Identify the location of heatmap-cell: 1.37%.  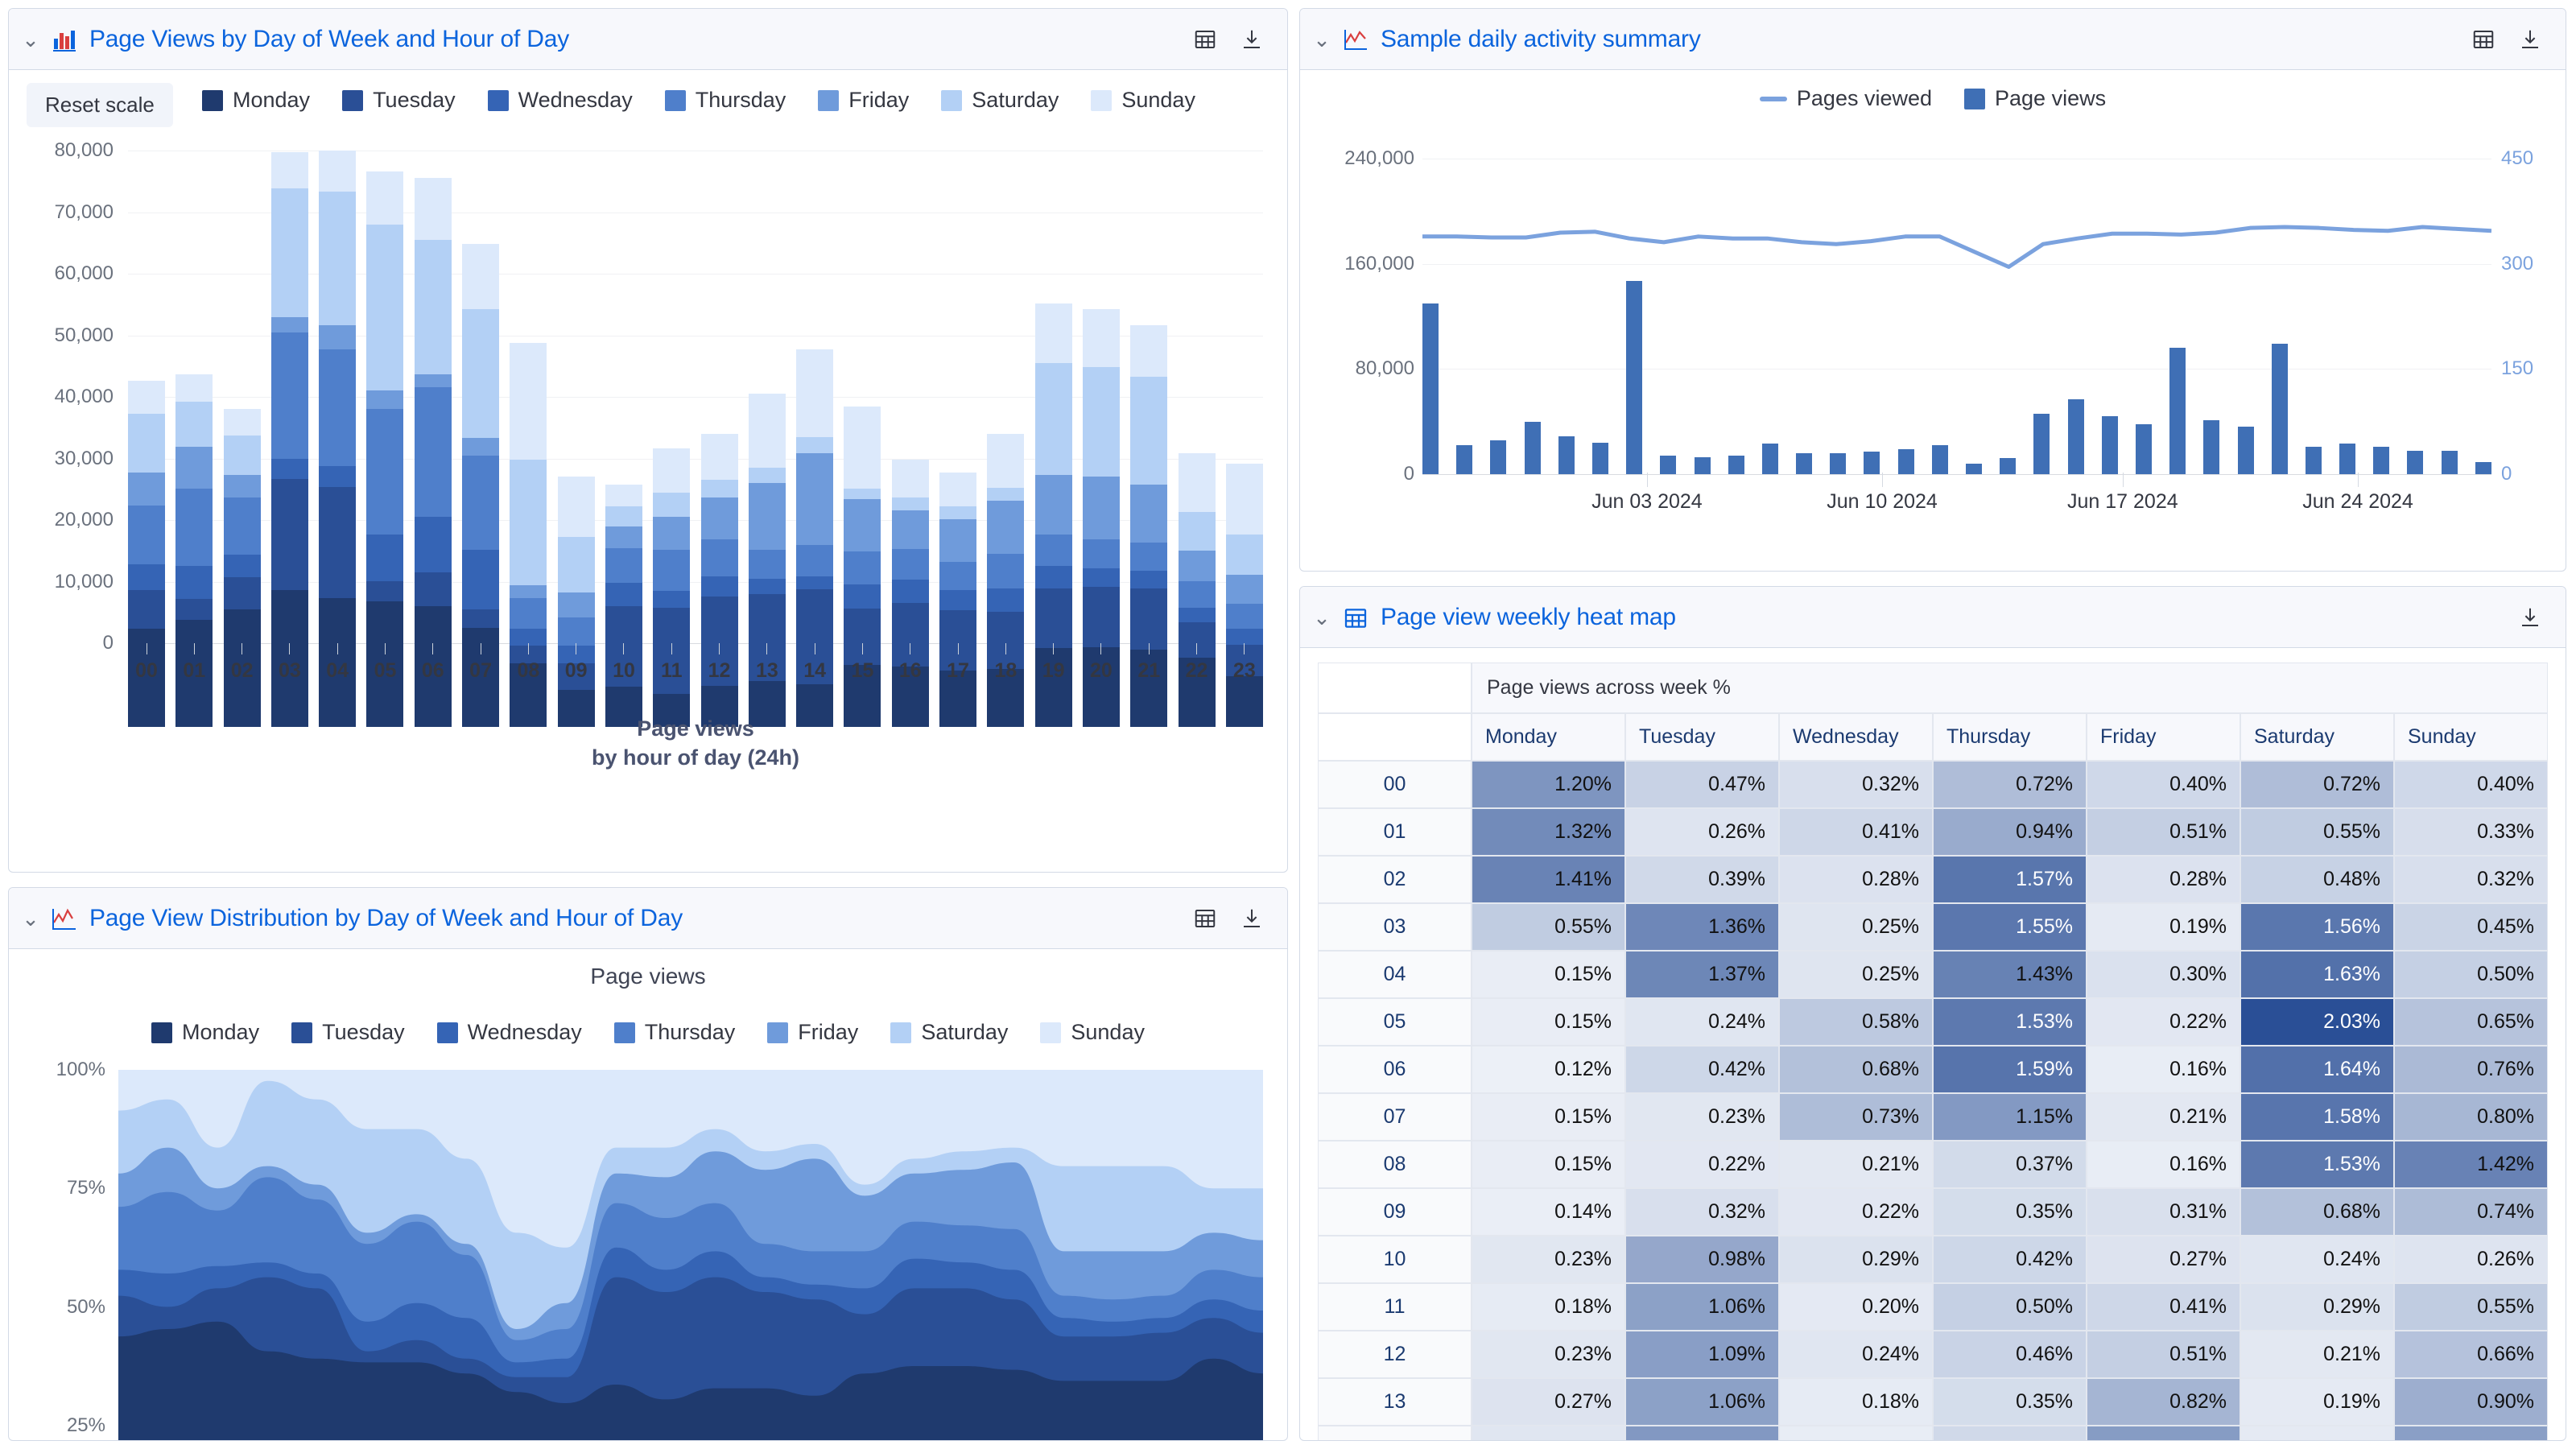
(1702, 974).